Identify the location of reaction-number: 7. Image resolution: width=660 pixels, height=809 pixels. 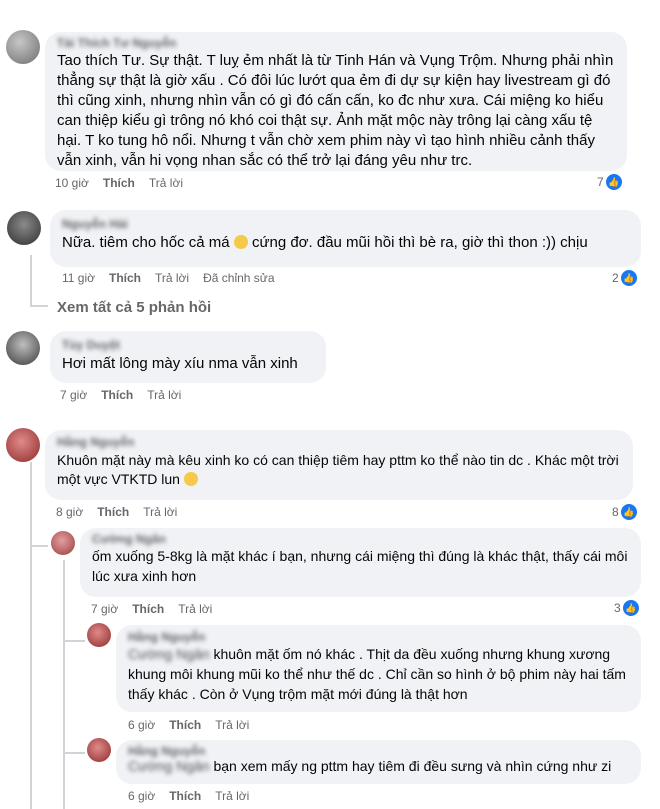
(600, 182).